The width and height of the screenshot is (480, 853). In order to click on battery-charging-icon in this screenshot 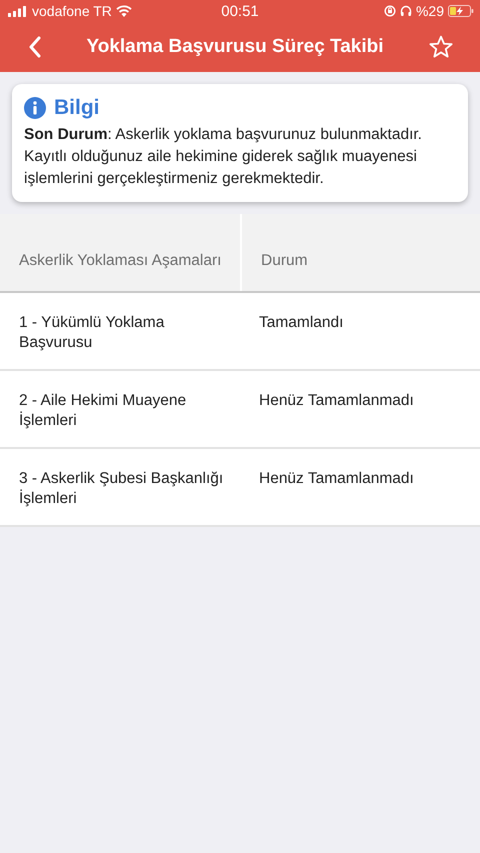, I will do `click(461, 11)`.